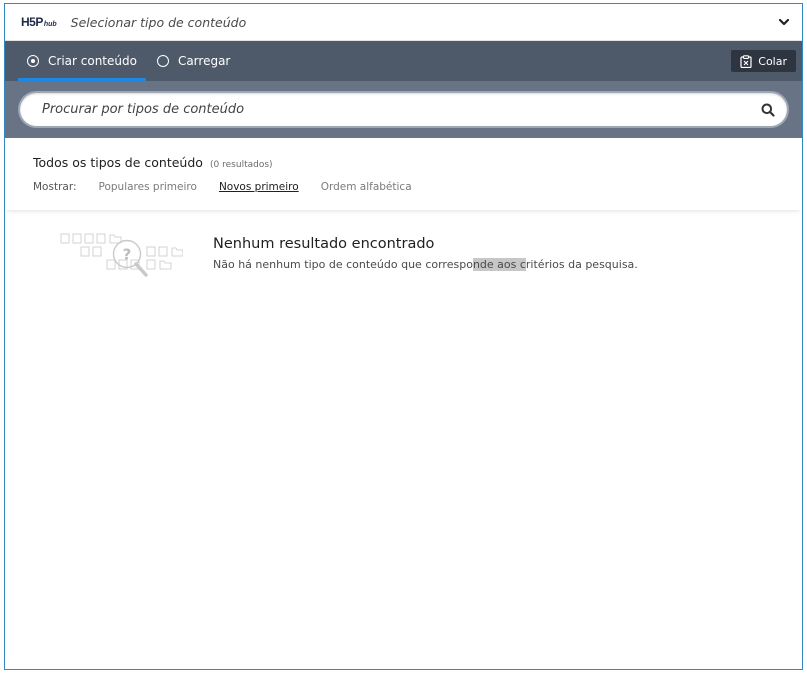 This screenshot has height=675, width=807. Describe the element at coordinates (499, 264) in the screenshot. I see `empty-desc-selection: nde aos c` at that location.